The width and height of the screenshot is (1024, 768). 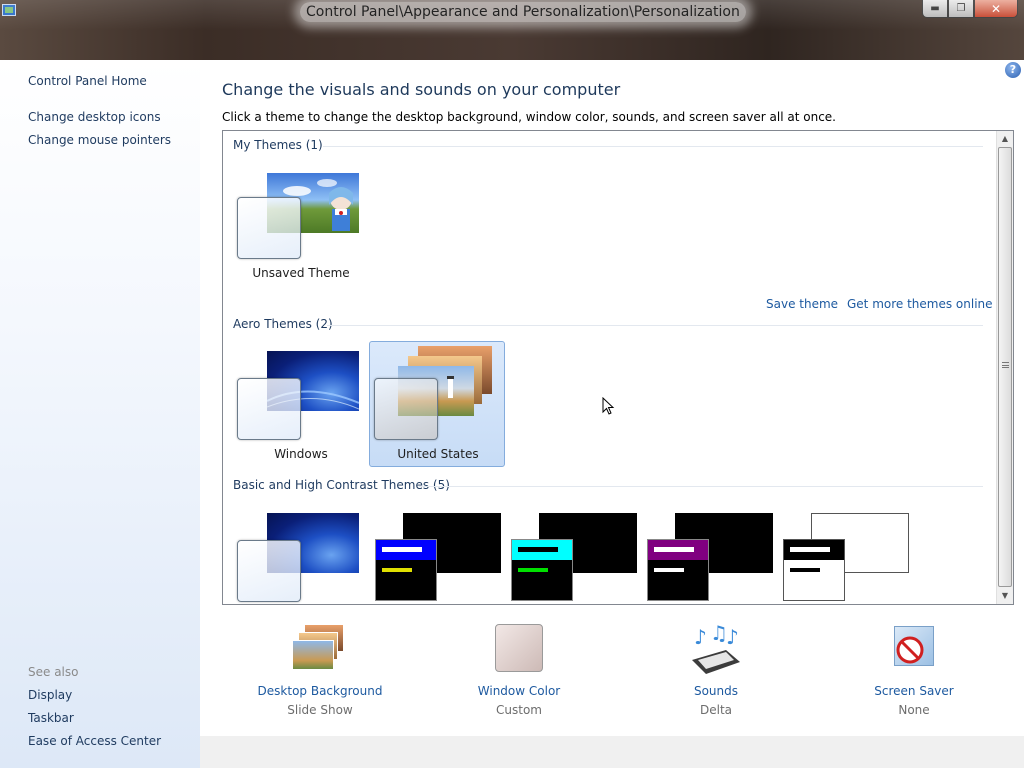 I want to click on theme-high-contrast-black, so click(x=709, y=554).